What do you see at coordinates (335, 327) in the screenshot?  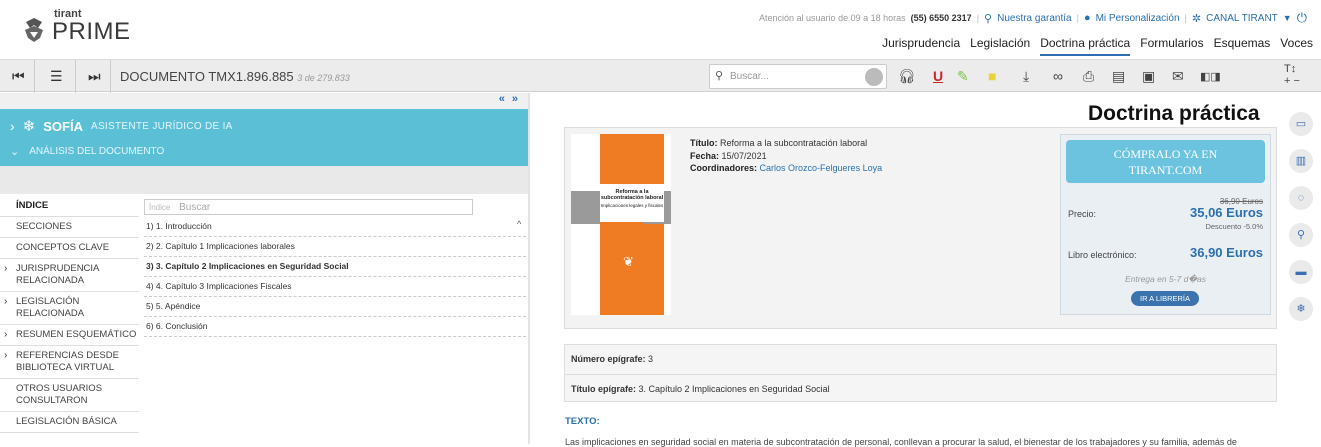 I see `index-item: 6) 6. Conclusión` at bounding box center [335, 327].